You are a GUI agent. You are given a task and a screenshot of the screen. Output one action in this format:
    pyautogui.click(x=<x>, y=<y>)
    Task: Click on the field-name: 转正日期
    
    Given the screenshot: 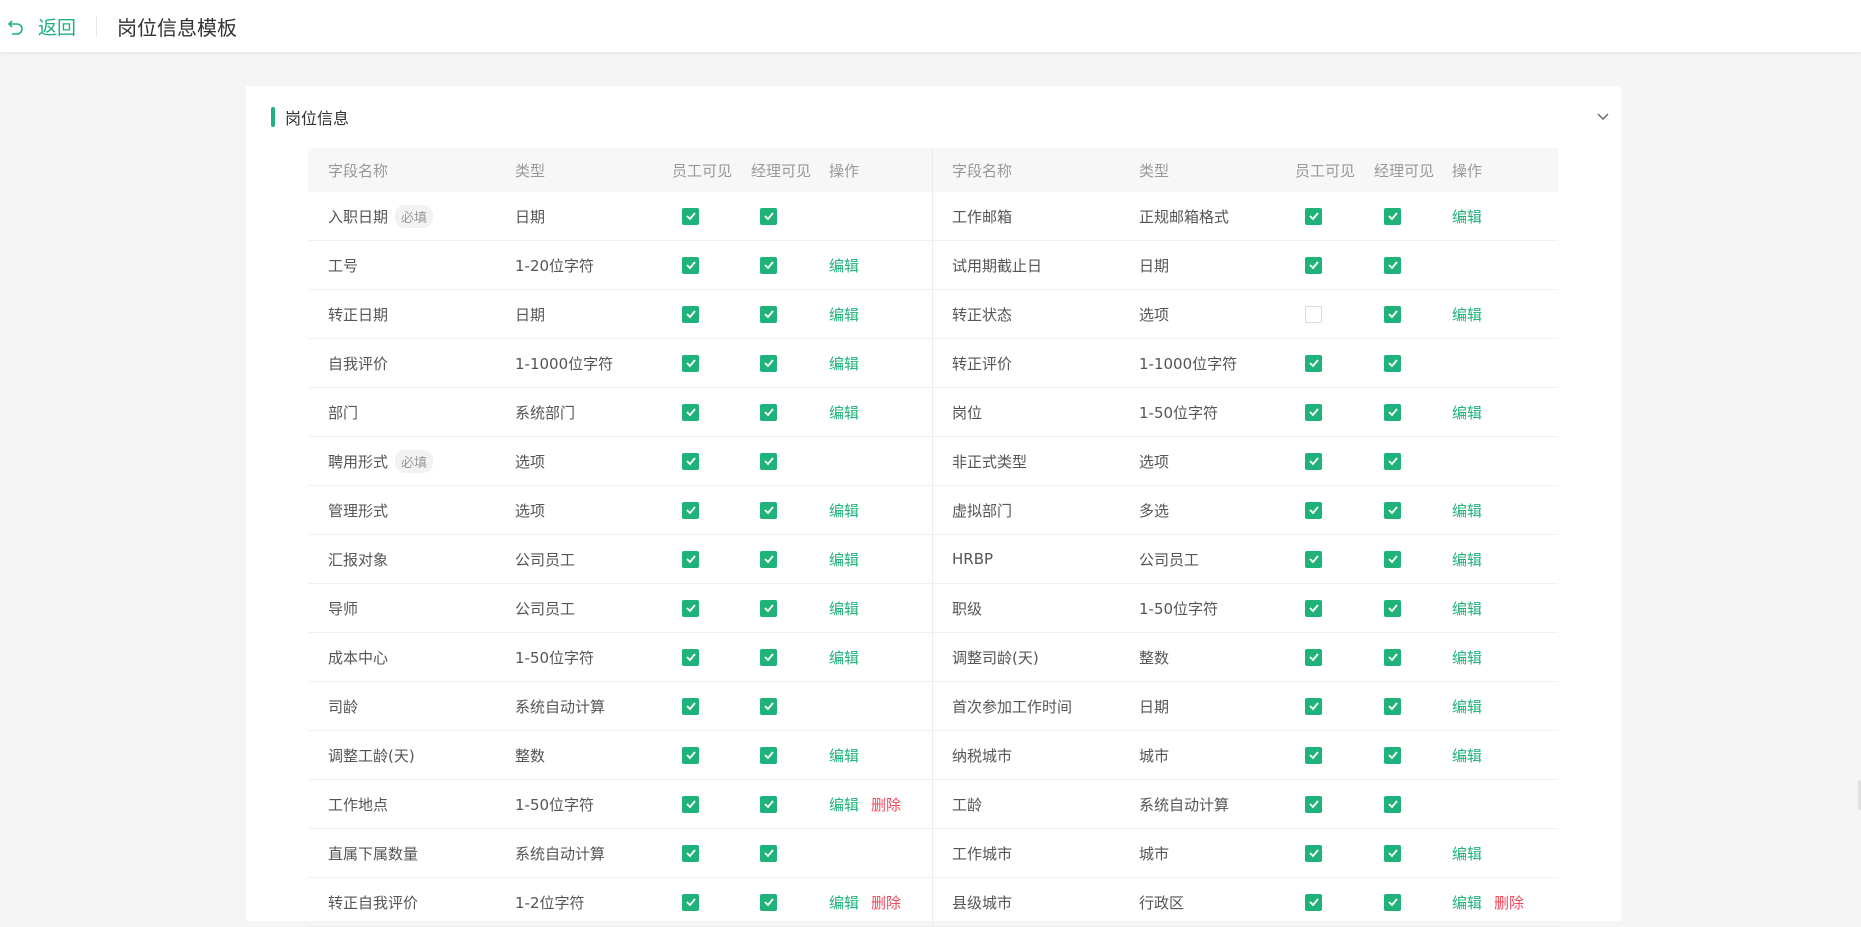 What is the action you would take?
    pyautogui.click(x=358, y=314)
    